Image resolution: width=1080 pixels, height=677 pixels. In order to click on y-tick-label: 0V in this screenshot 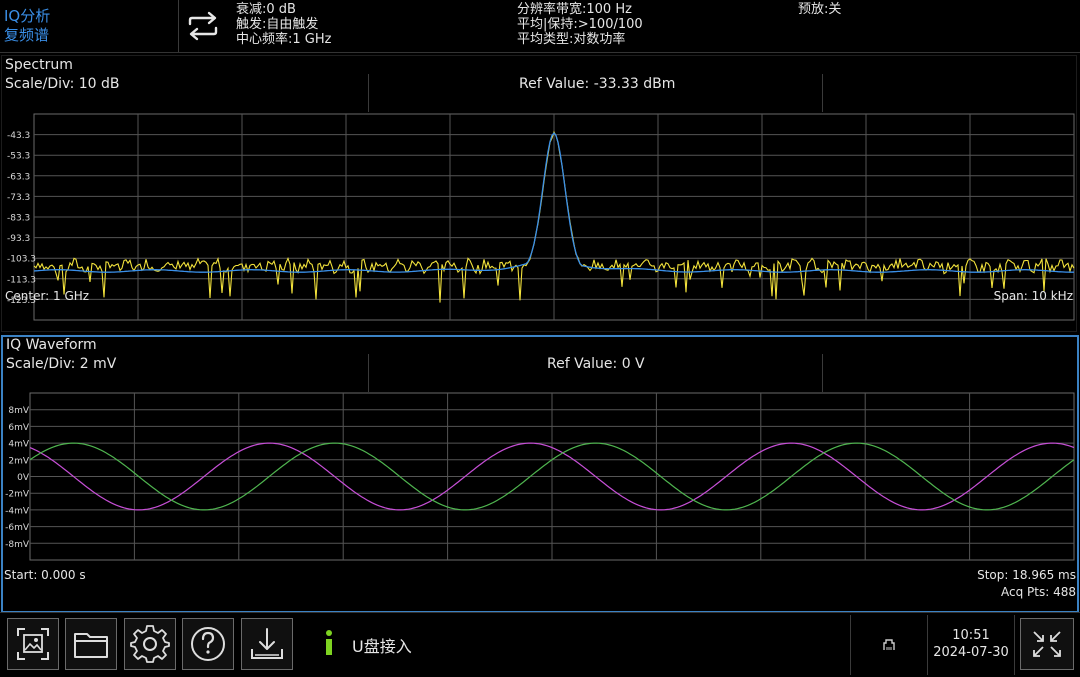, I will do `click(23, 478)`.